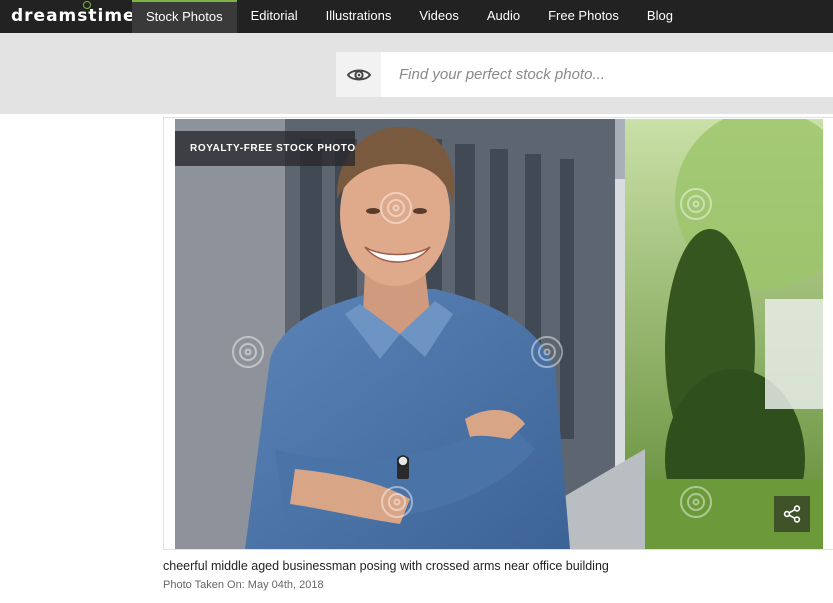 This screenshot has width=833, height=603. I want to click on visual-search-button, so click(358, 74).